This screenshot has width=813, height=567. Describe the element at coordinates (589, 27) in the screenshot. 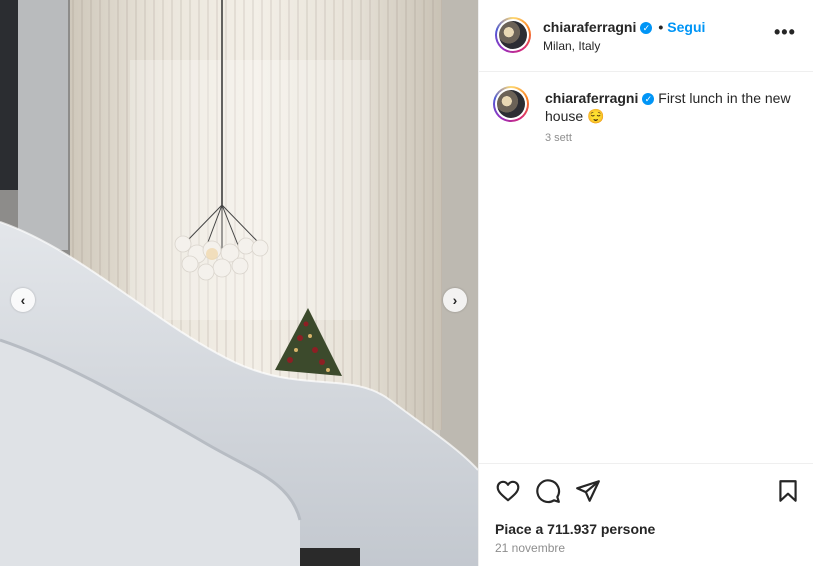

I see `username-link: chiaraferragni` at that location.